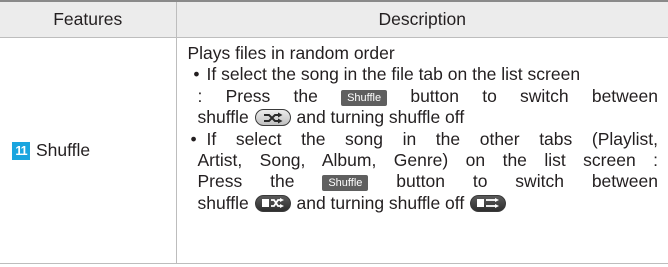 The width and height of the screenshot is (668, 267). I want to click on feature-name: Shuffle, so click(63, 150).